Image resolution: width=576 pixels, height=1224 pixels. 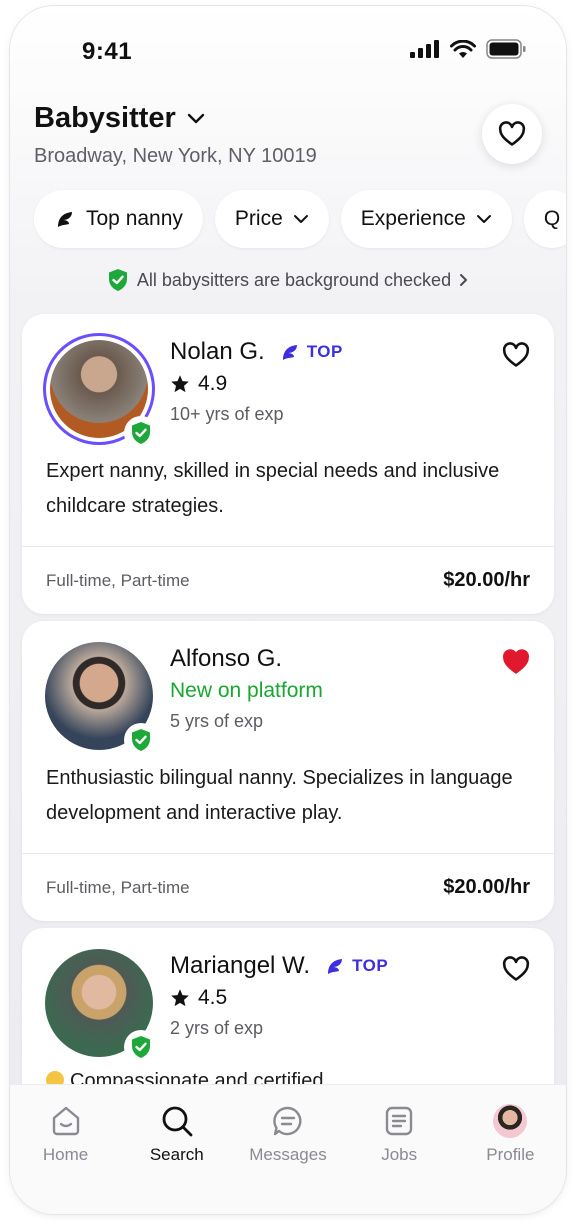 I want to click on location-text: Broadway, New York, NY 10019, so click(x=288, y=156).